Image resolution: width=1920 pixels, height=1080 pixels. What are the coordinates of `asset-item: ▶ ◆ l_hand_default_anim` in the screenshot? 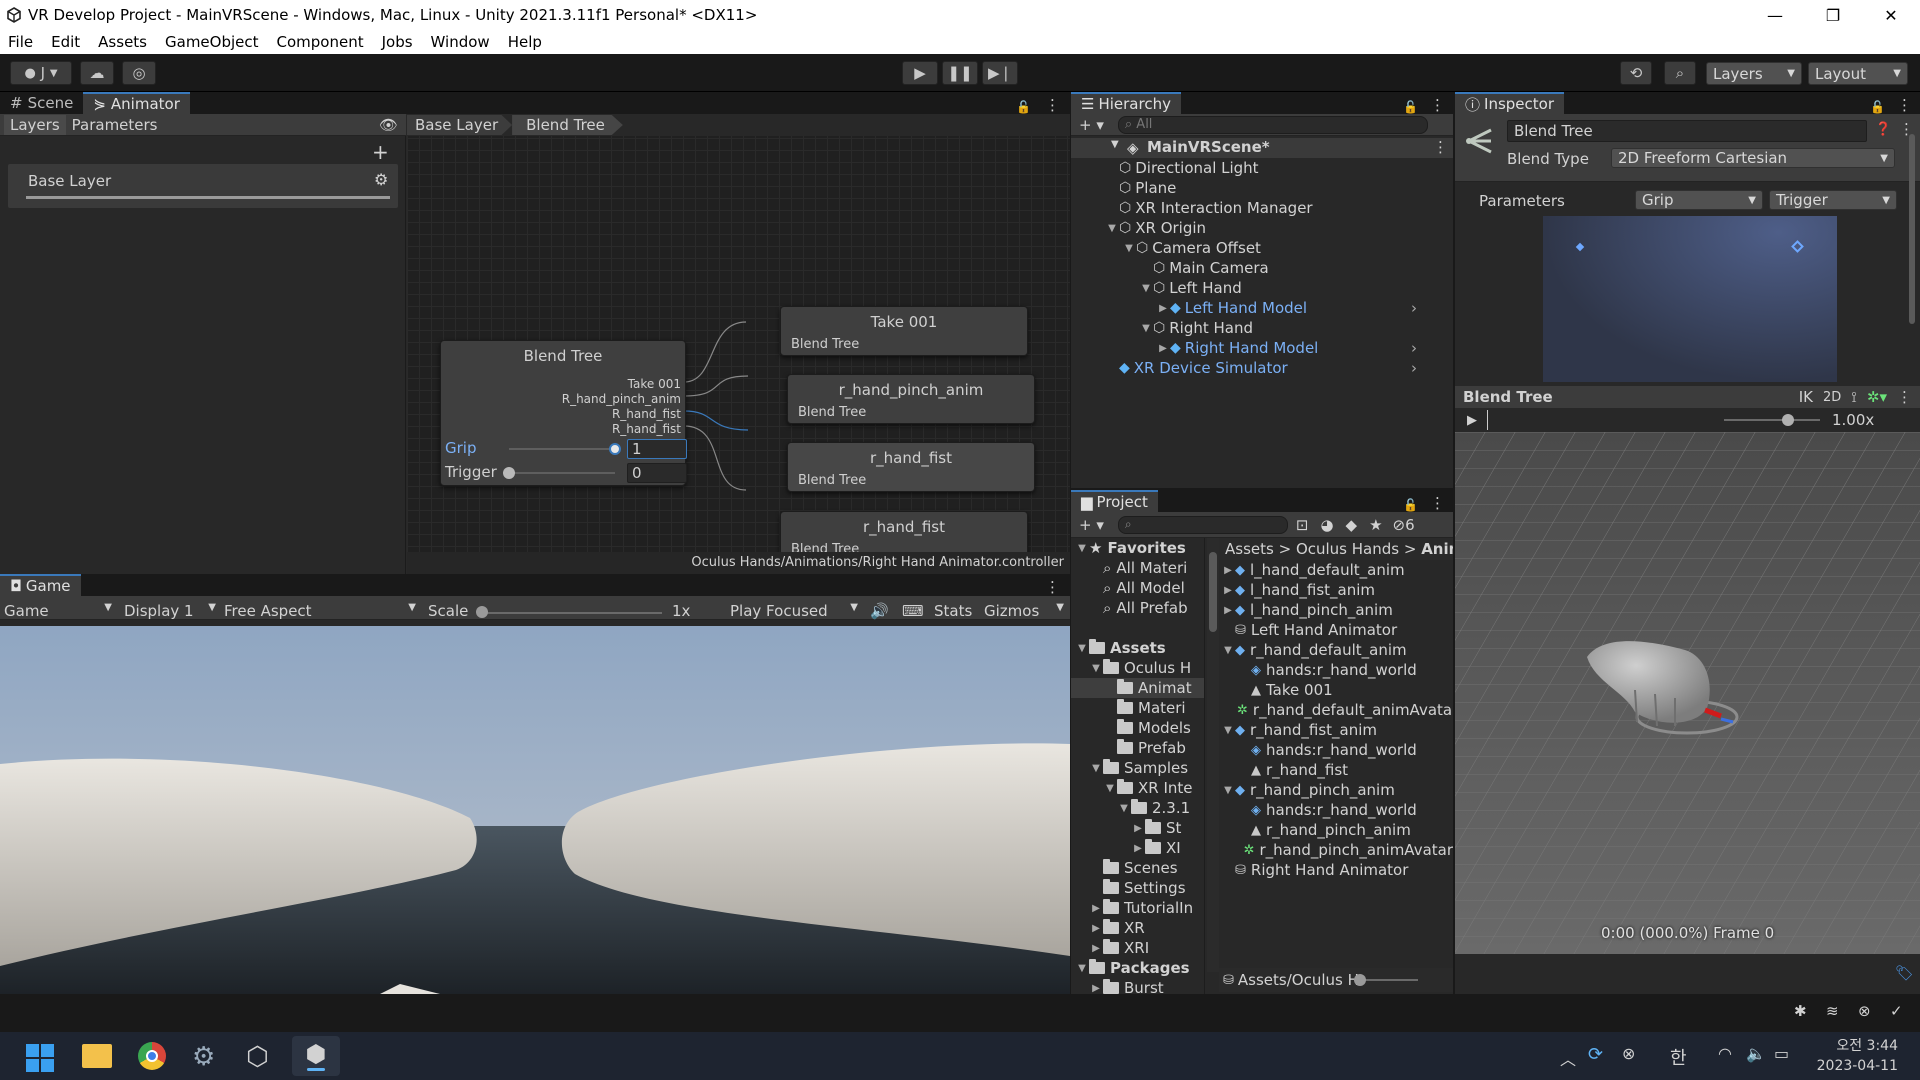 It's located at (1336, 570).